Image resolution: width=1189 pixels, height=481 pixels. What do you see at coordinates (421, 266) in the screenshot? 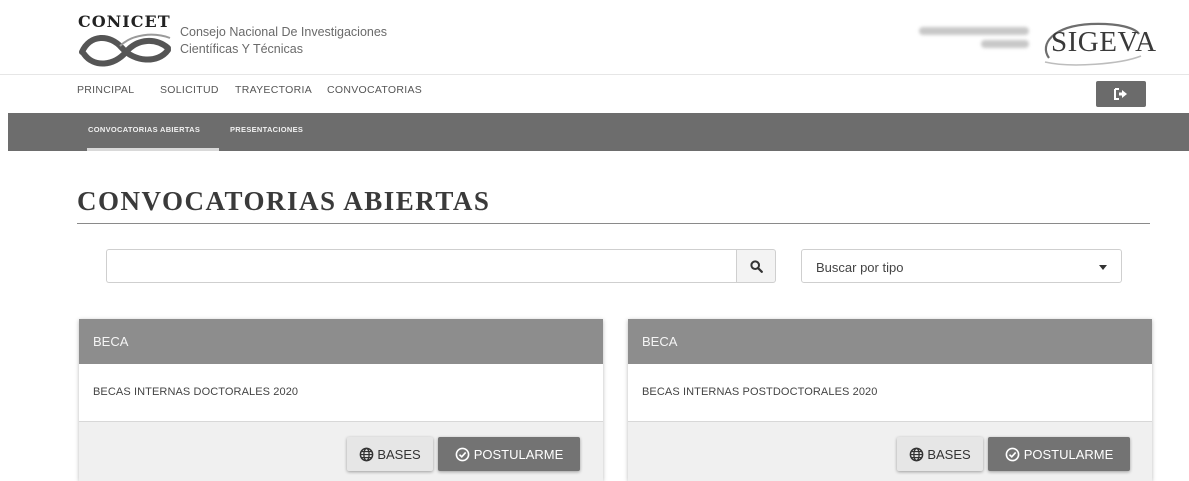
I see `search-input` at bounding box center [421, 266].